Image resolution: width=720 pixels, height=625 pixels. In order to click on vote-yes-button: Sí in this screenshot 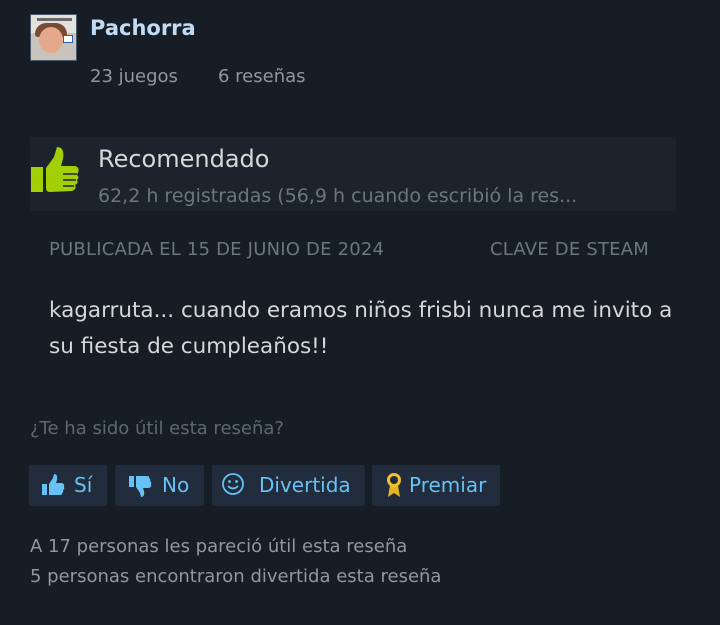, I will do `click(68, 485)`.